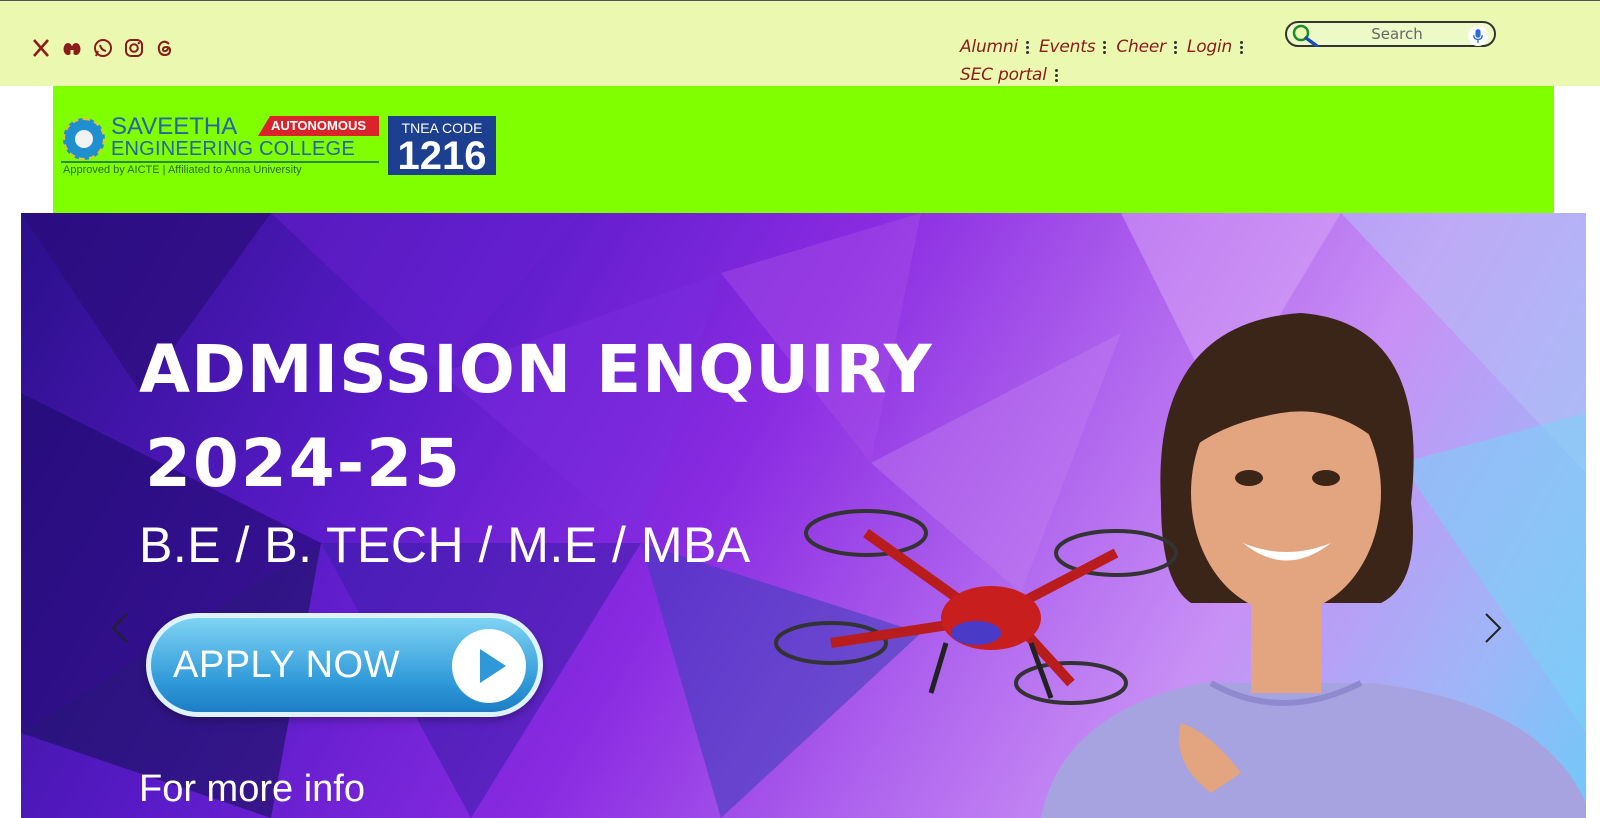 This screenshot has height=818, width=1600. I want to click on nav-item-cheer: Cheer, so click(1146, 47).